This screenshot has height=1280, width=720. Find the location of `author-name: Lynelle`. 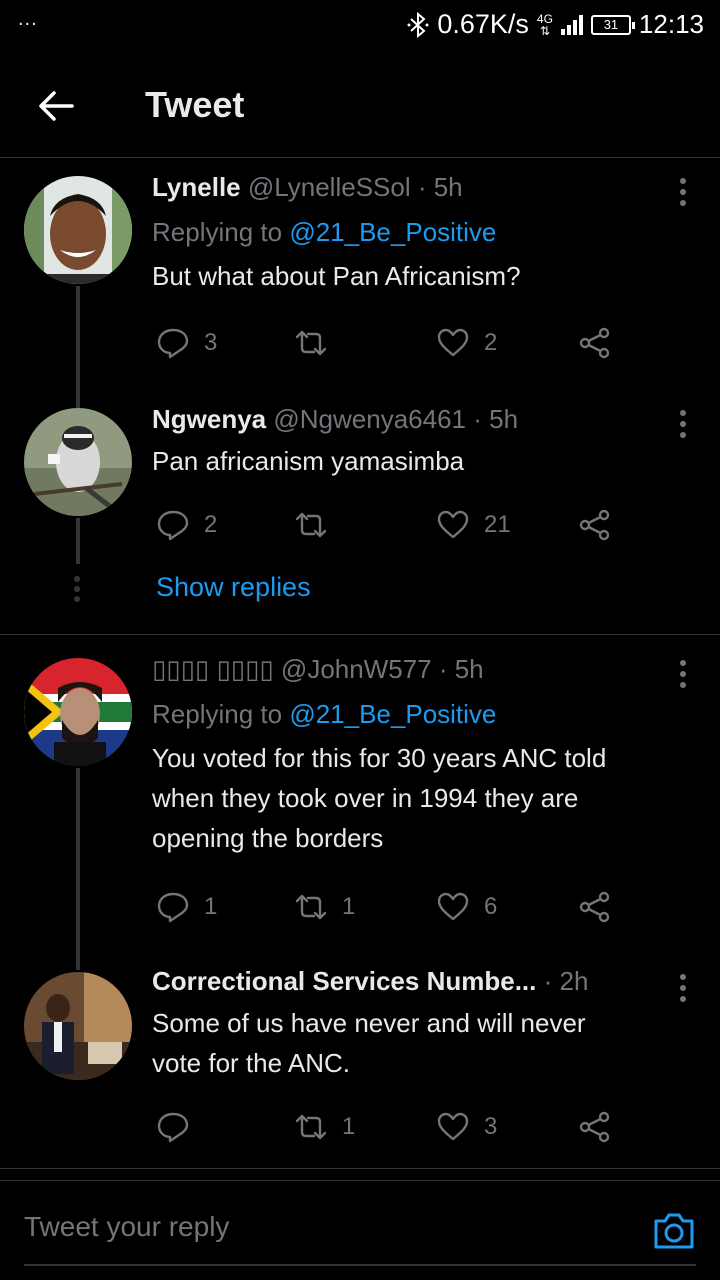

author-name: Lynelle is located at coordinates (196, 187).